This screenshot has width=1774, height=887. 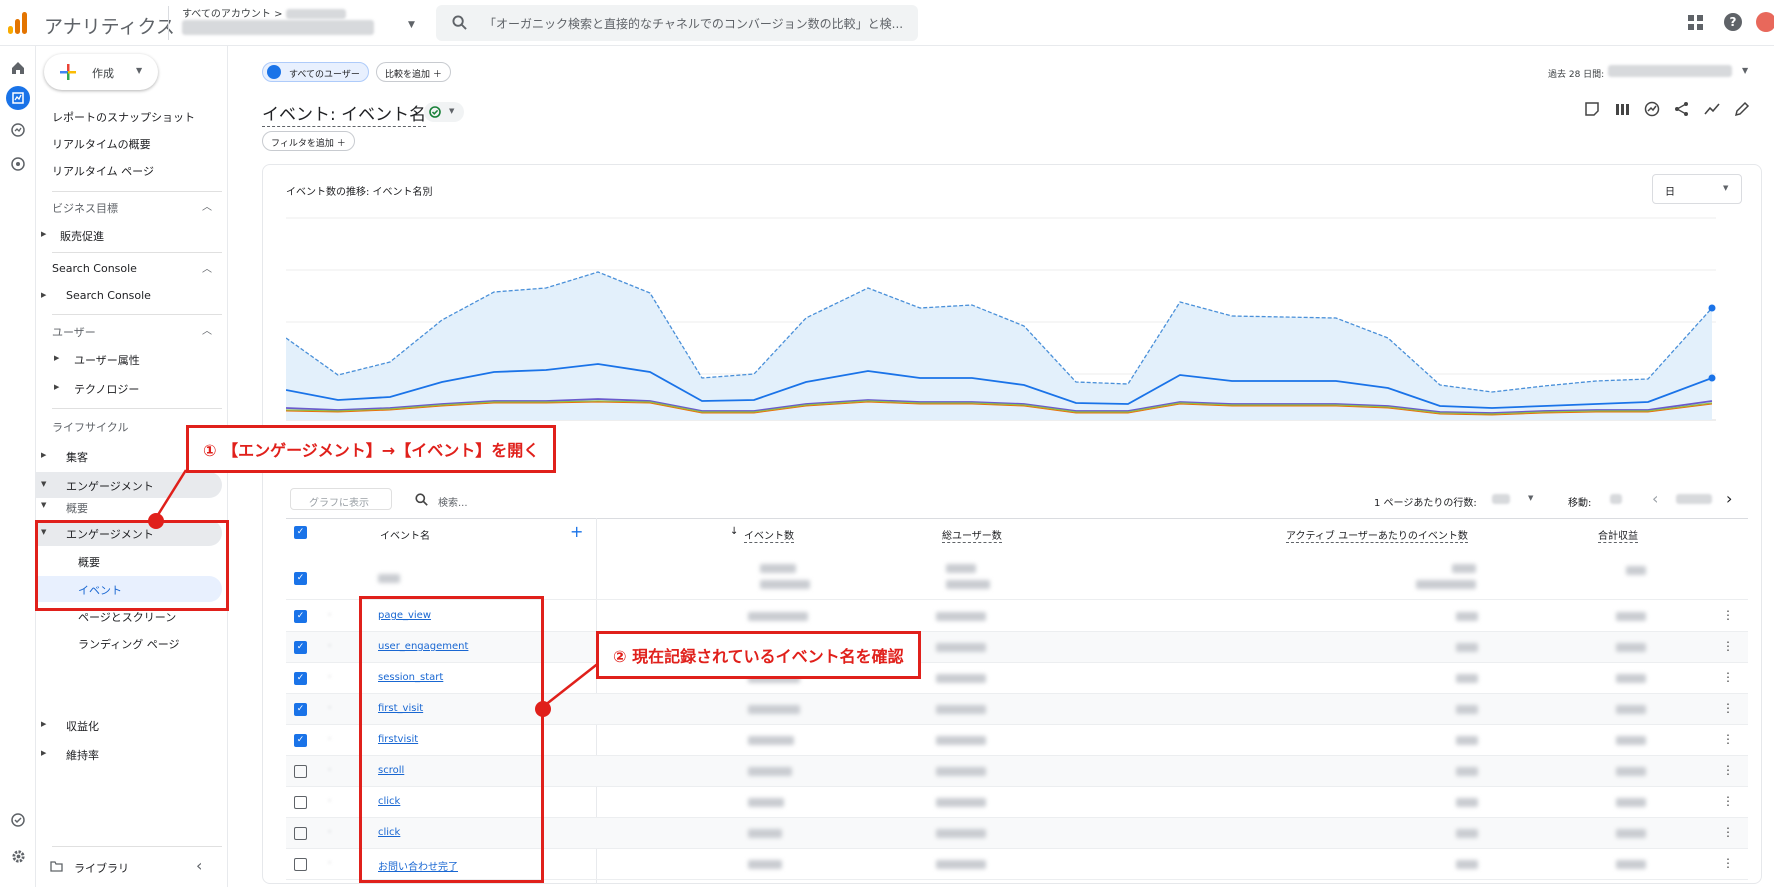 What do you see at coordinates (94, 268) in the screenshot?
I see `section-search-console: Search Console` at bounding box center [94, 268].